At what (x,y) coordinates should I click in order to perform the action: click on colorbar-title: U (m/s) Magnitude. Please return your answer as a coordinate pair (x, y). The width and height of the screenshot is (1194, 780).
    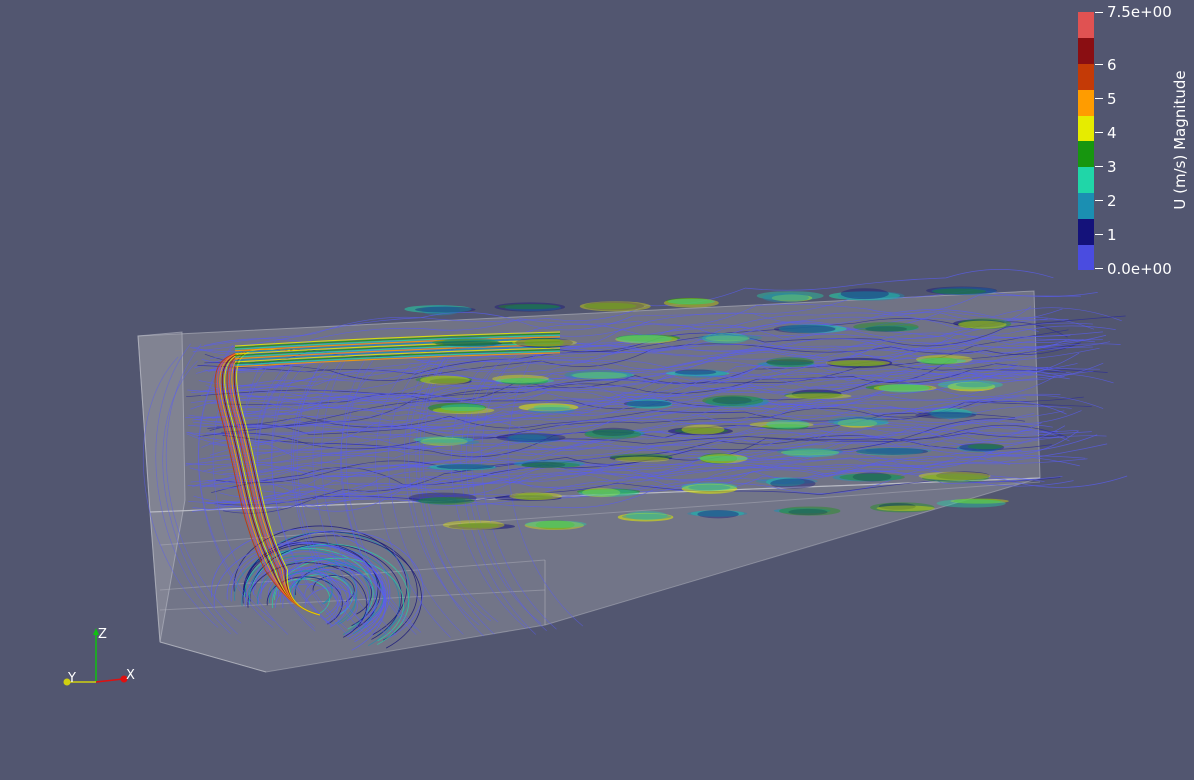
    Looking at the image, I should click on (1180, 140).